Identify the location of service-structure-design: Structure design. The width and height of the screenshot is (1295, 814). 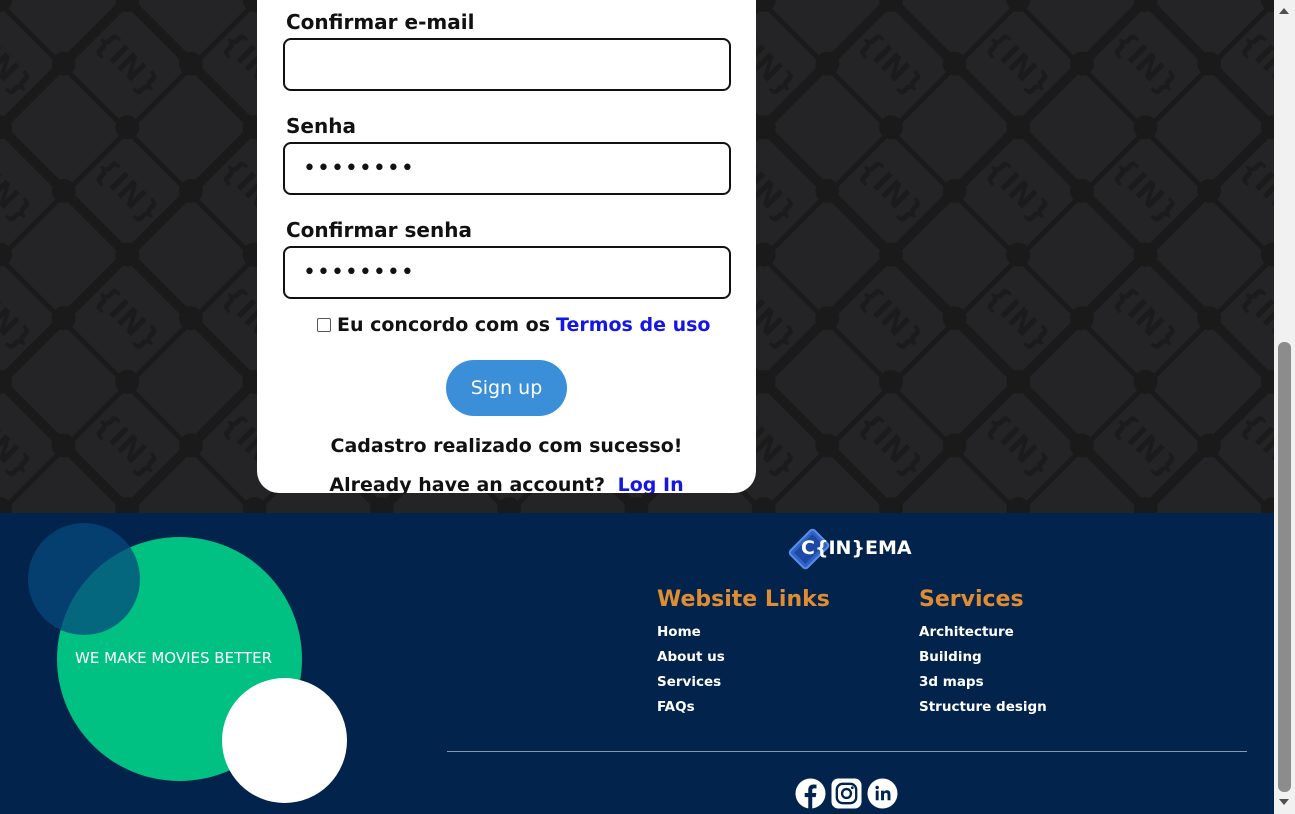
(983, 711).